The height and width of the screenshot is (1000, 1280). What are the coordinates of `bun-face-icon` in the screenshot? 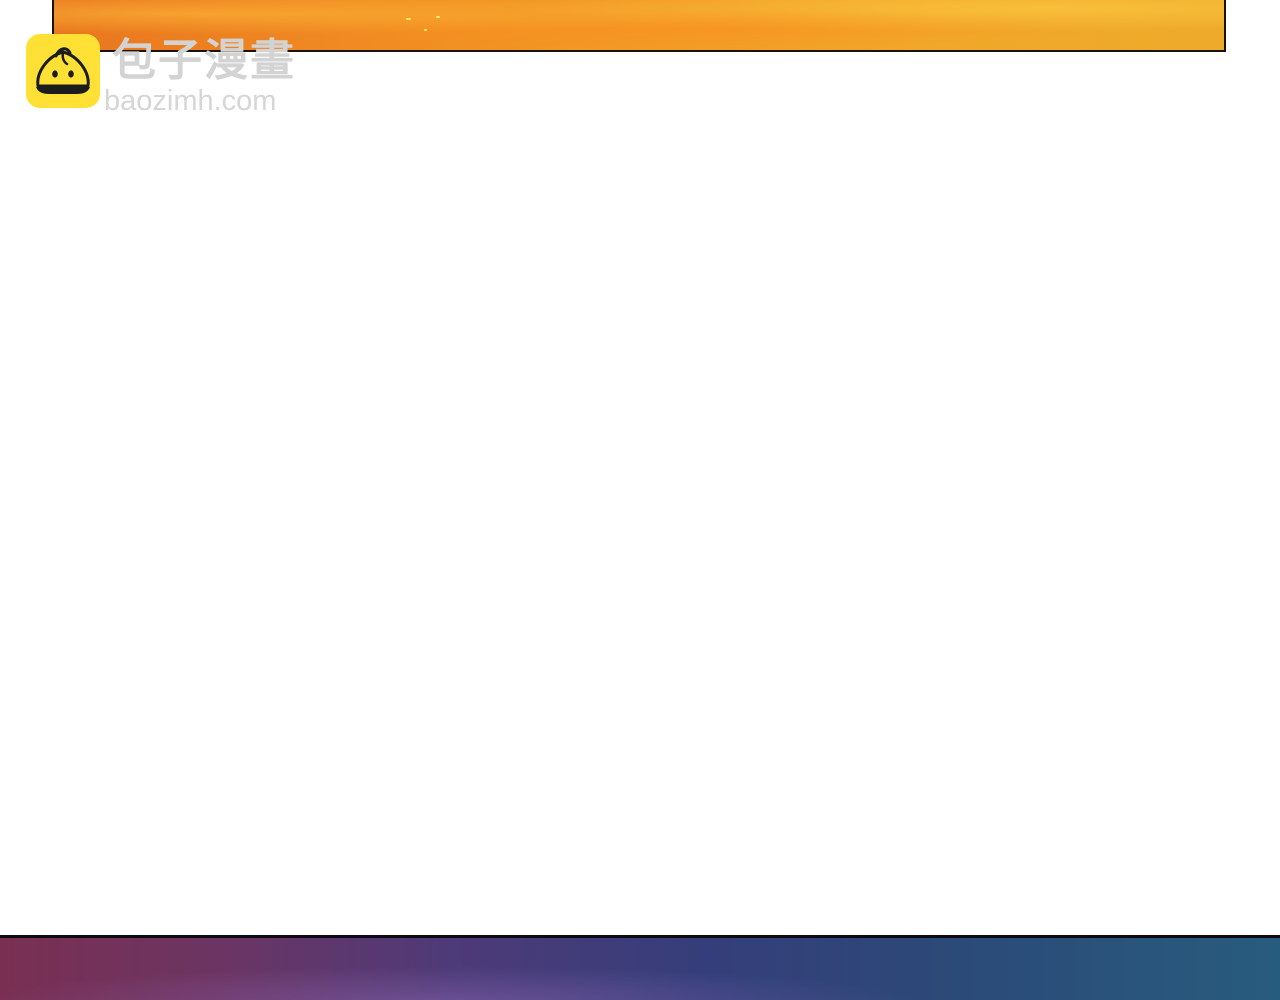 It's located at (63, 71).